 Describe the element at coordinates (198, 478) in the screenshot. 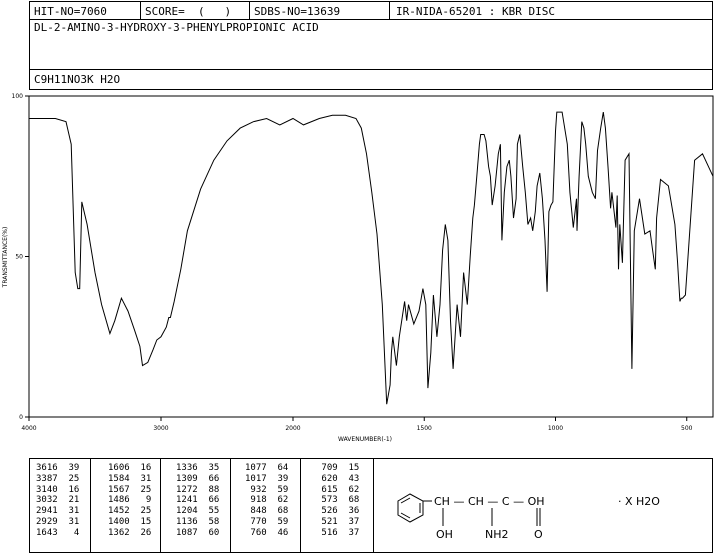

I see `peak-entry: 1309 66` at that location.